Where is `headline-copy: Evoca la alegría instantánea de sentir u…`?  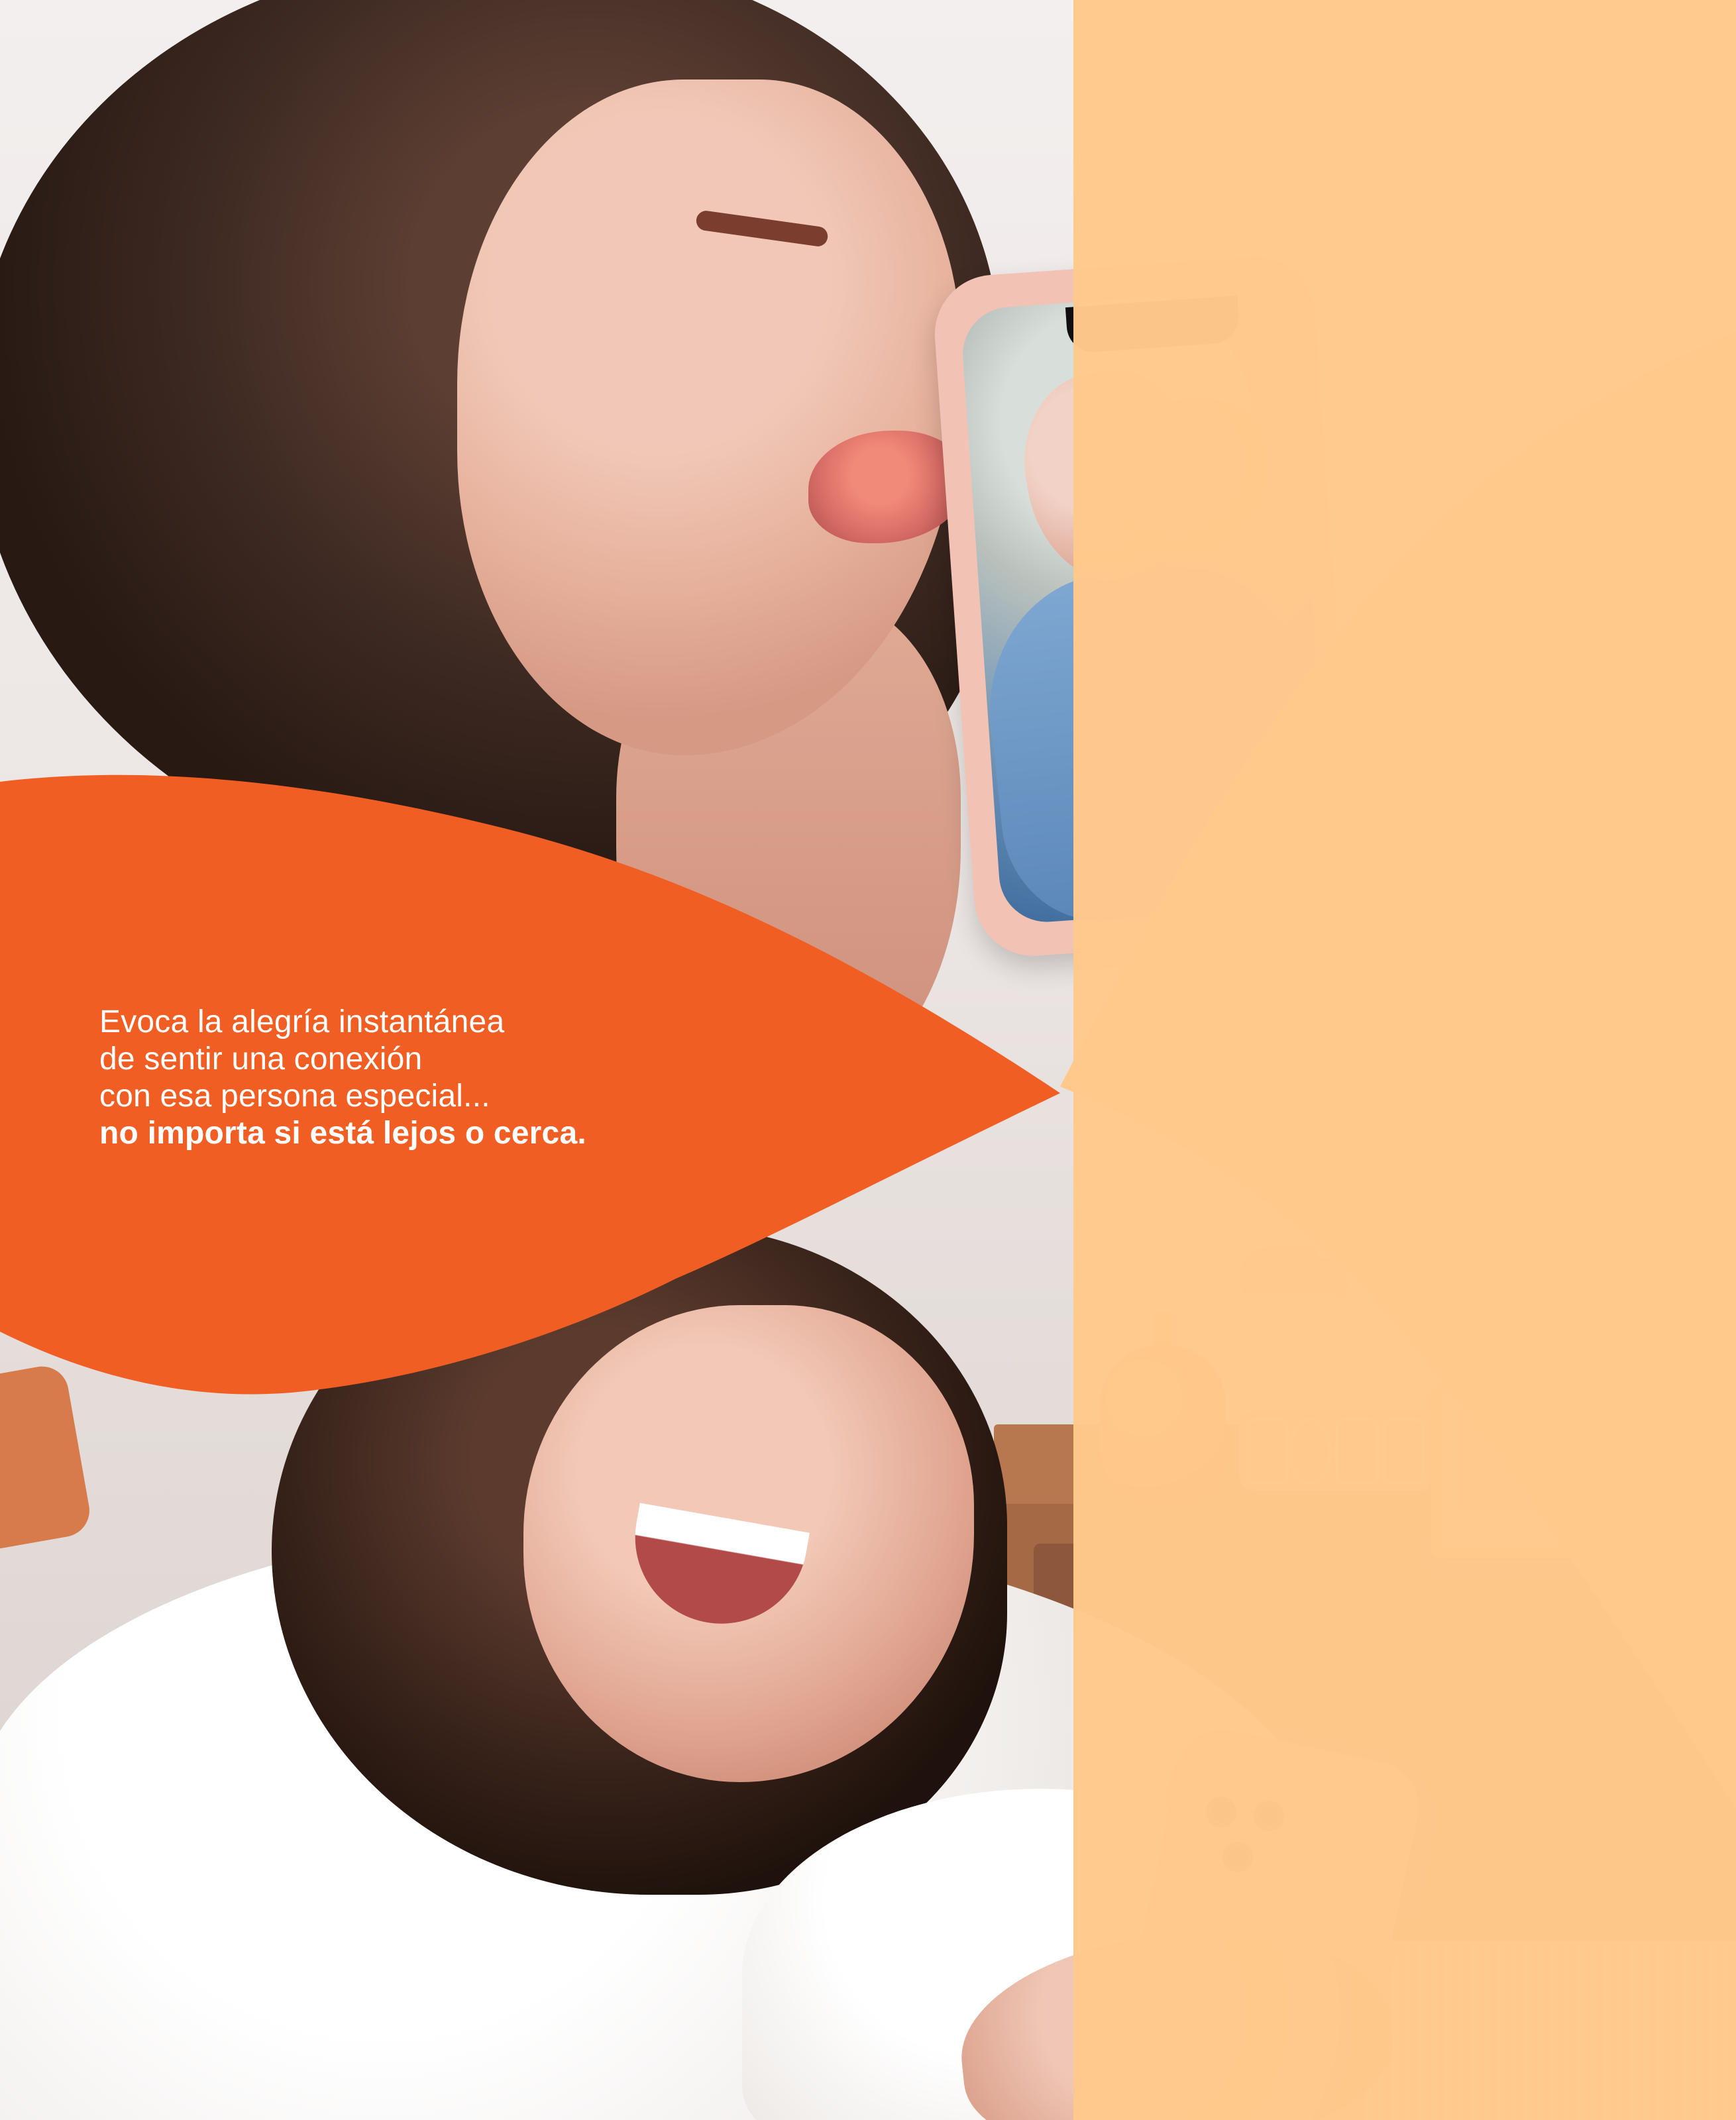
headline-copy: Evoca la alegría instantánea de sentir u… is located at coordinates (381, 1078).